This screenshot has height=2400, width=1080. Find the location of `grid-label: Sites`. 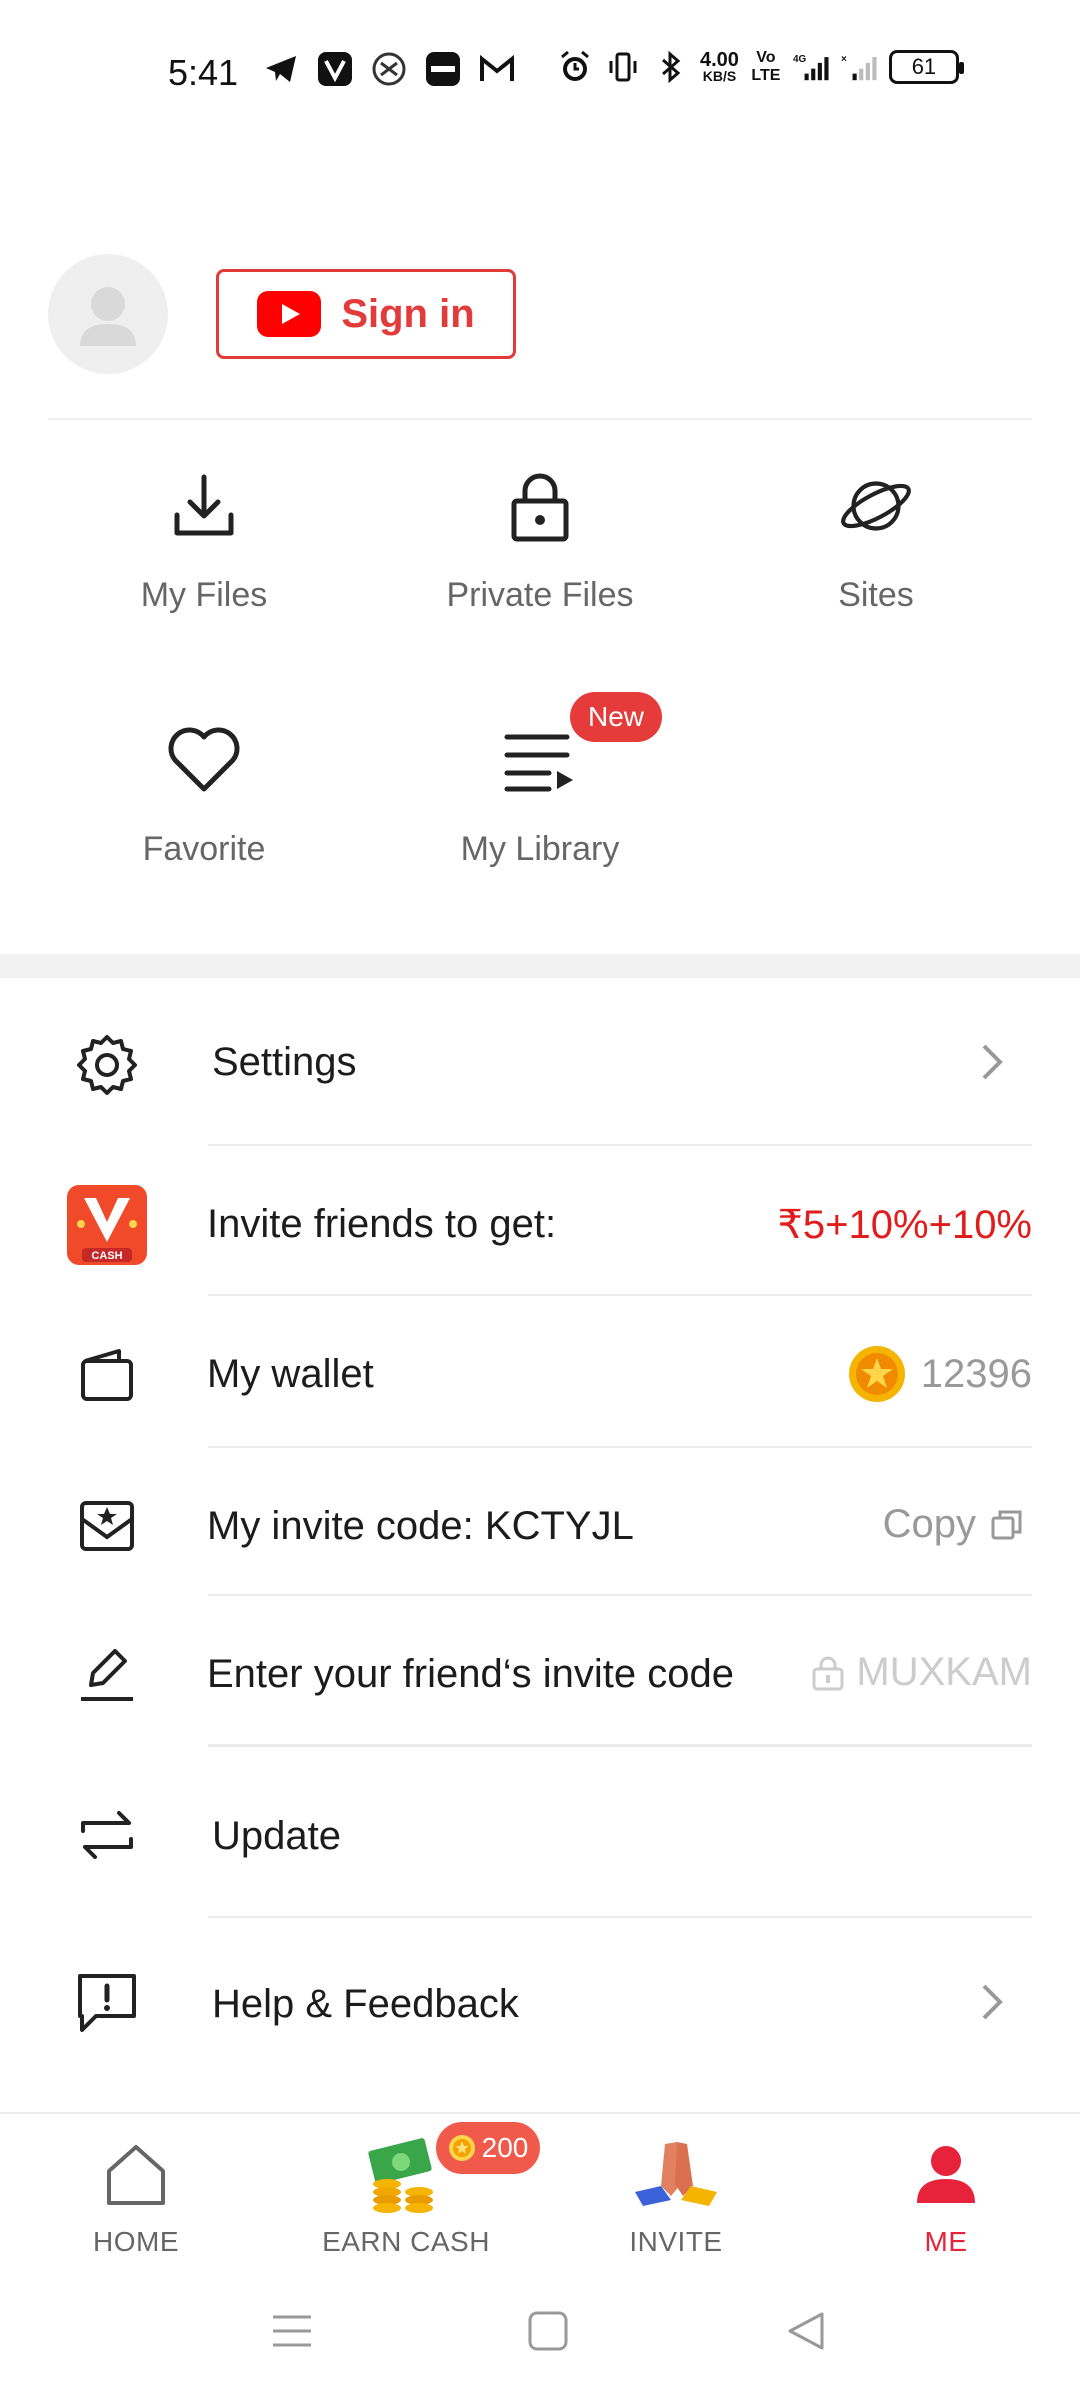

grid-label: Sites is located at coordinates (876, 595).